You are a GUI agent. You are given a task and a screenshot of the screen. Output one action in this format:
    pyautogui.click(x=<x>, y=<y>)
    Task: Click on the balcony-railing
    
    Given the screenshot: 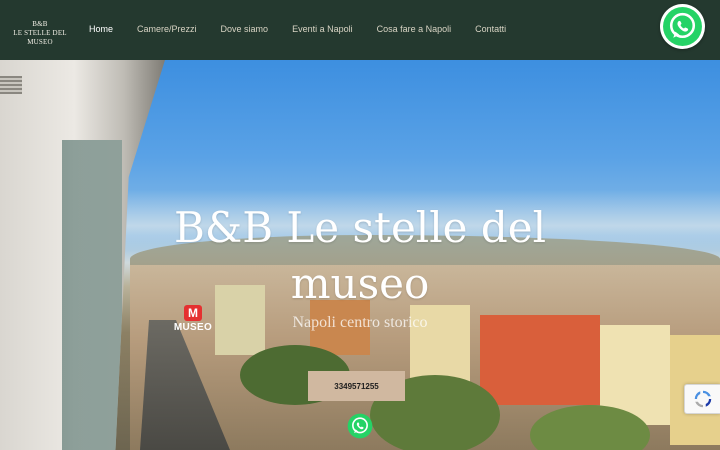 What is the action you would take?
    pyautogui.click(x=92, y=295)
    